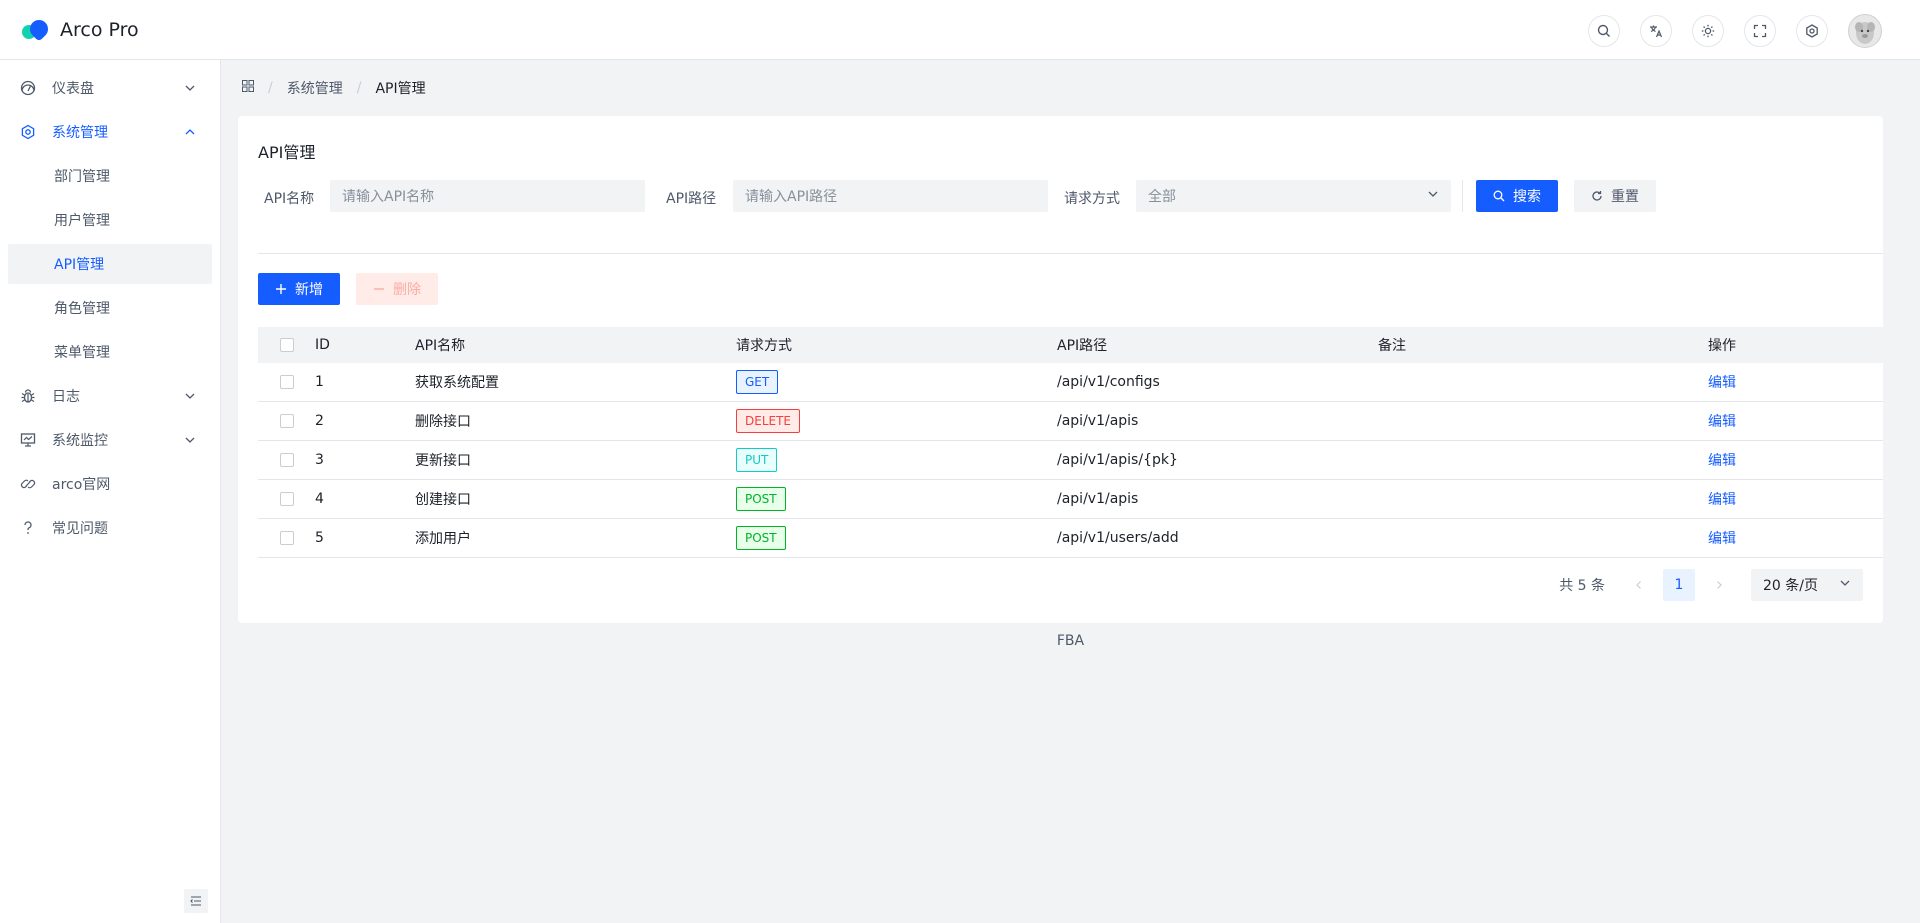 The height and width of the screenshot is (923, 1920). What do you see at coordinates (487, 196) in the screenshot?
I see `api-name-input: 请输入API名称` at bounding box center [487, 196].